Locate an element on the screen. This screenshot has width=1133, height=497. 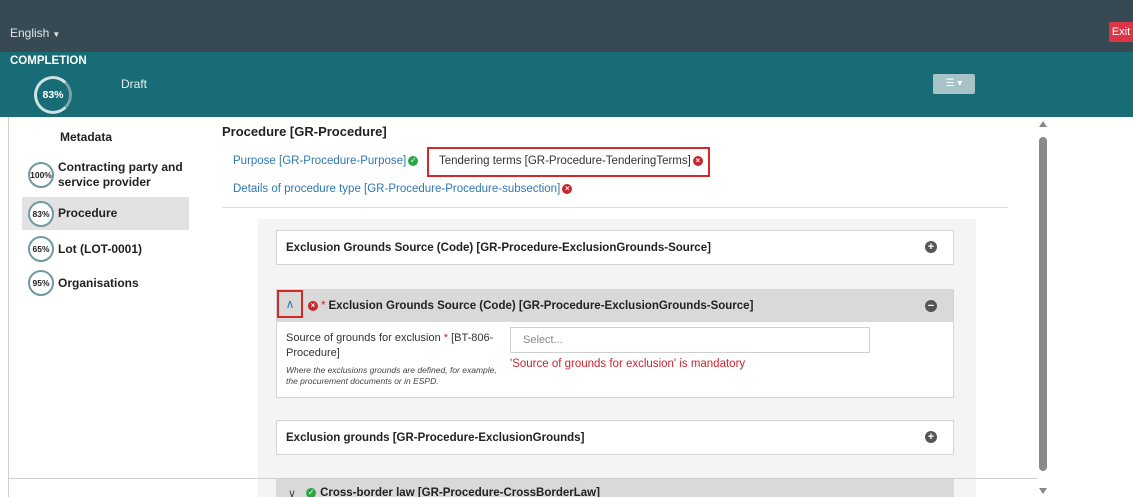
sidebar-item-lot: 65% Lot (LOT-0001) is located at coordinates (105, 249).